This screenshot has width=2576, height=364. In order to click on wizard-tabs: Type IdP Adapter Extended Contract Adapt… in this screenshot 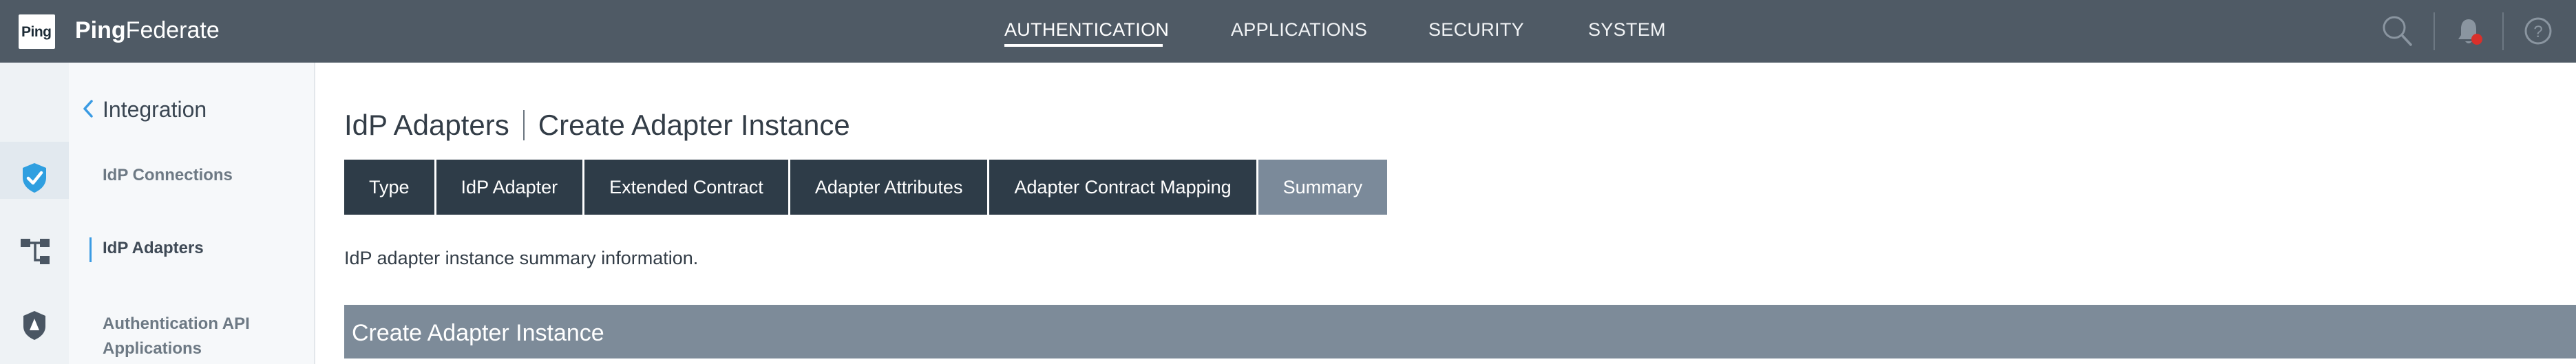, I will do `click(866, 187)`.